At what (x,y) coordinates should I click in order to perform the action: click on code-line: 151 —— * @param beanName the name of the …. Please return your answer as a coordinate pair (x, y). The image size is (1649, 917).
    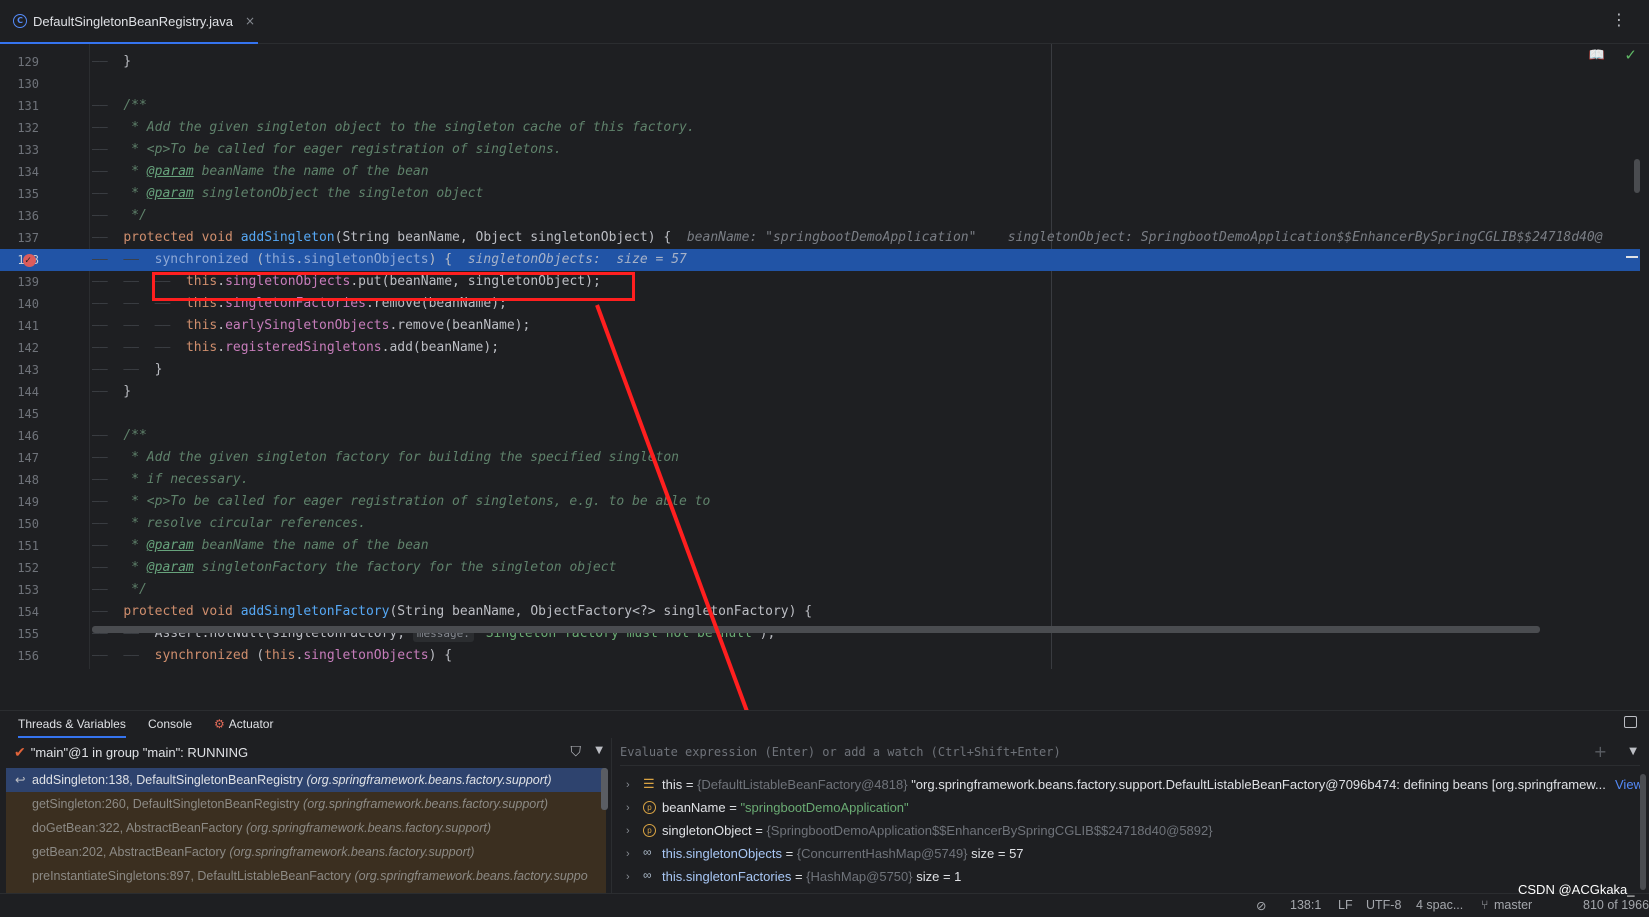
    Looking at the image, I should click on (820, 546).